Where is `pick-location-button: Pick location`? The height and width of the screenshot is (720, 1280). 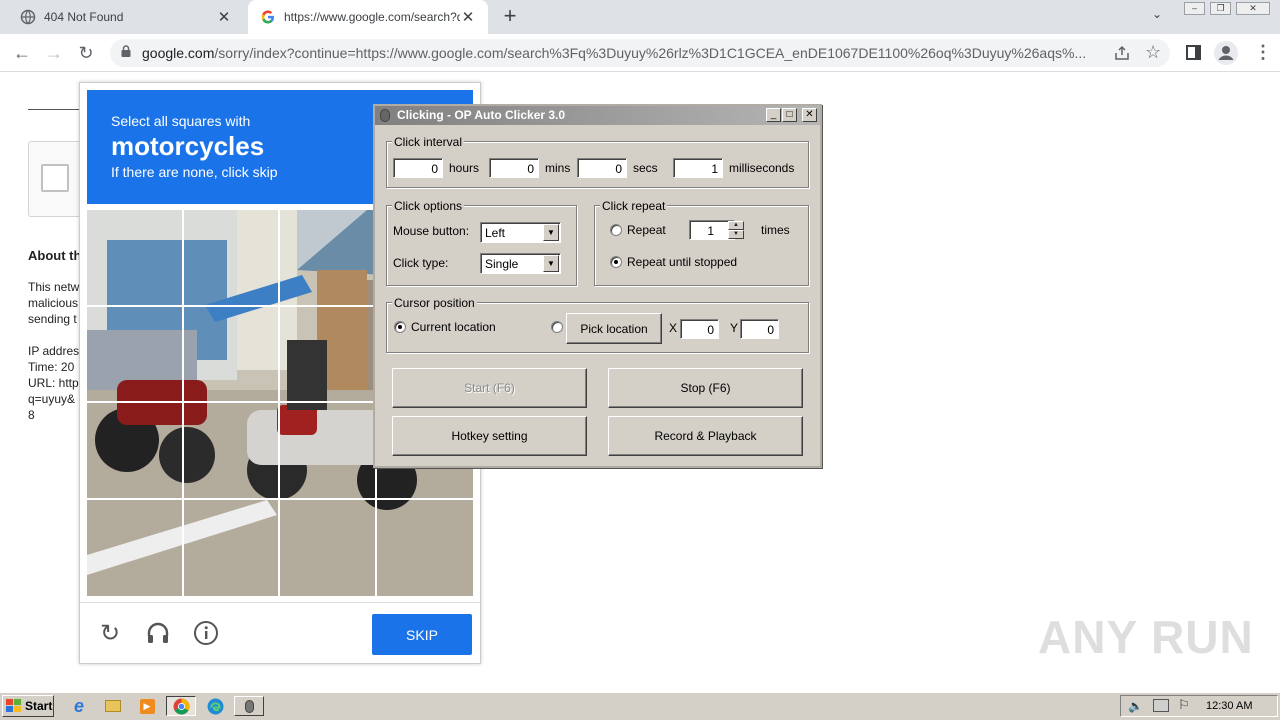
pick-location-button: Pick location is located at coordinates (614, 328).